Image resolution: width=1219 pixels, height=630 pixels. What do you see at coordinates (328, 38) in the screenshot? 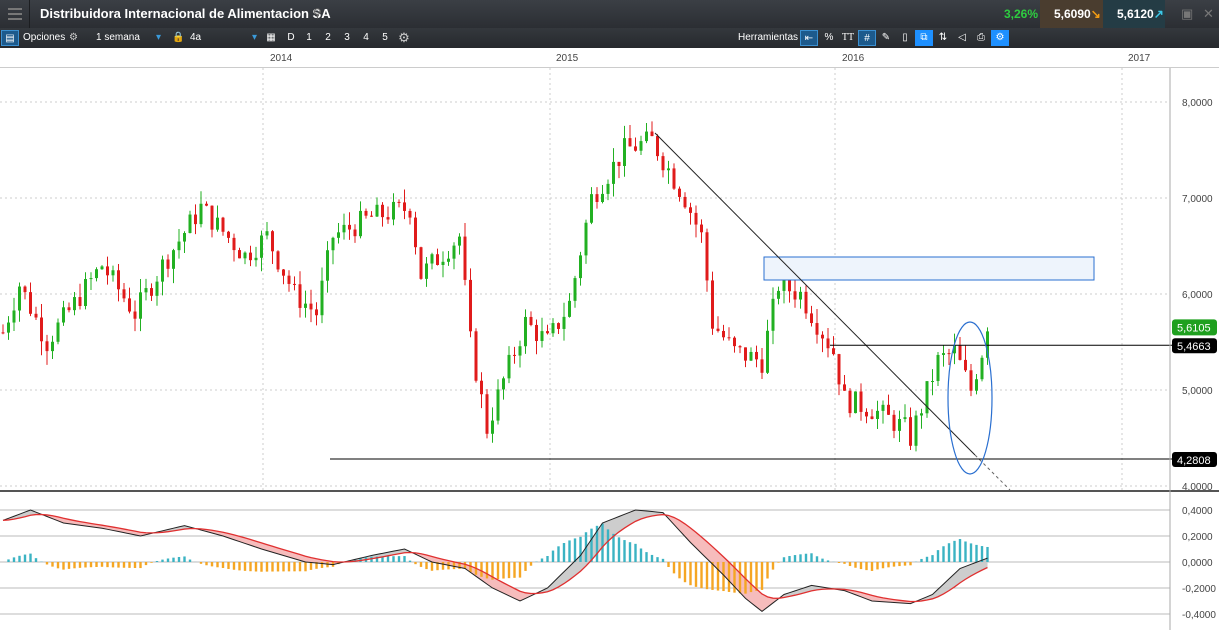
I see `range-button-2: 2` at bounding box center [328, 38].